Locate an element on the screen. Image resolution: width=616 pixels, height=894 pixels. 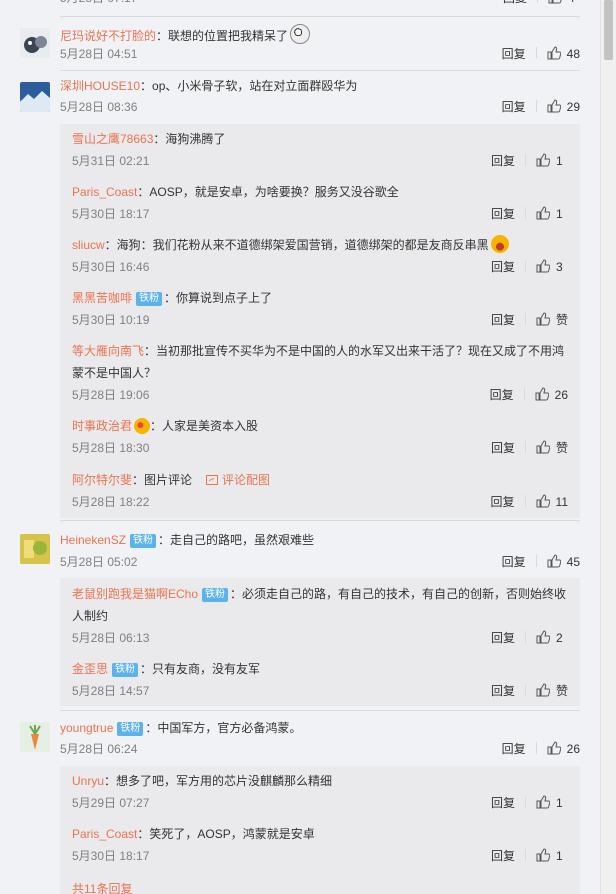
comment-timestamp: 5月28日 04:51 is located at coordinates (99, 54).